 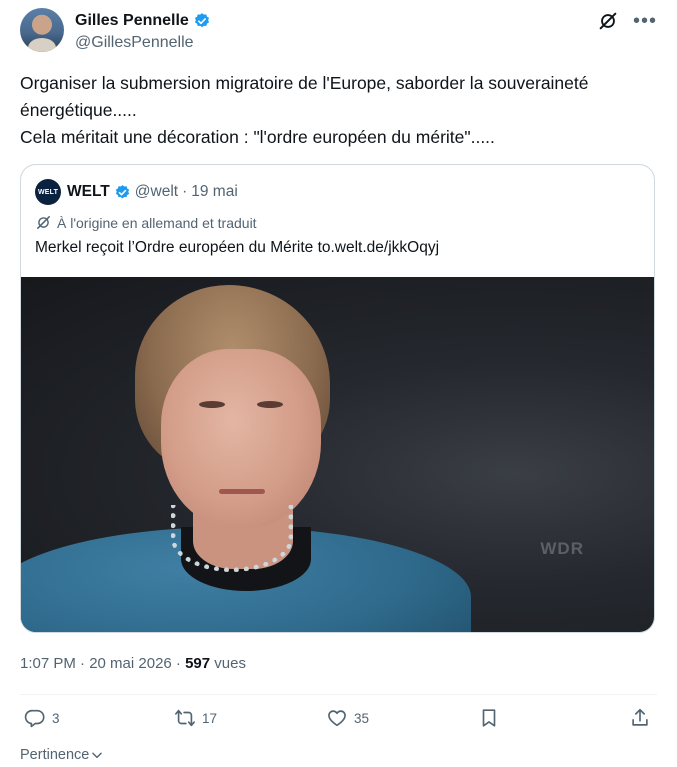 What do you see at coordinates (42, 30) in the screenshot?
I see `author-avatar` at bounding box center [42, 30].